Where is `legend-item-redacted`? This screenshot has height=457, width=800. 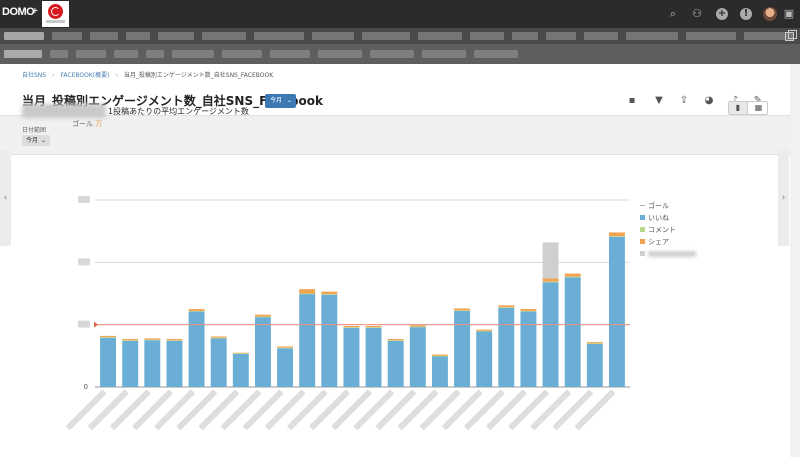 legend-item-redacted is located at coordinates (668, 254).